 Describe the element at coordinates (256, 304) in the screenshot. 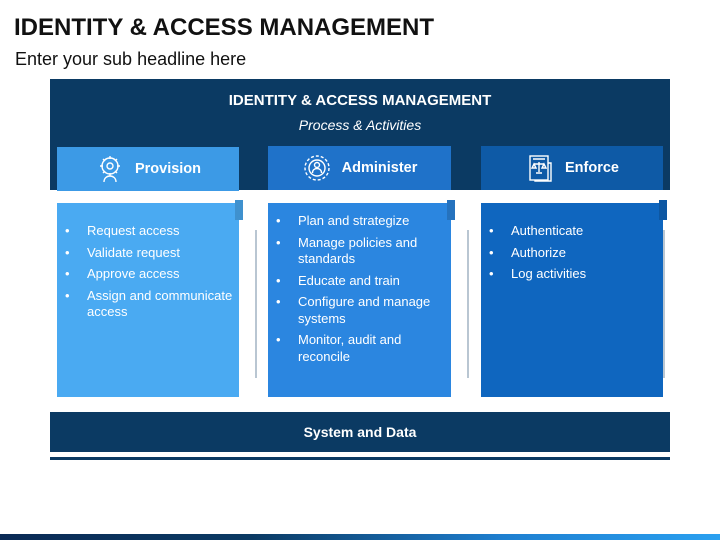

I see `bracket-center-left` at that location.